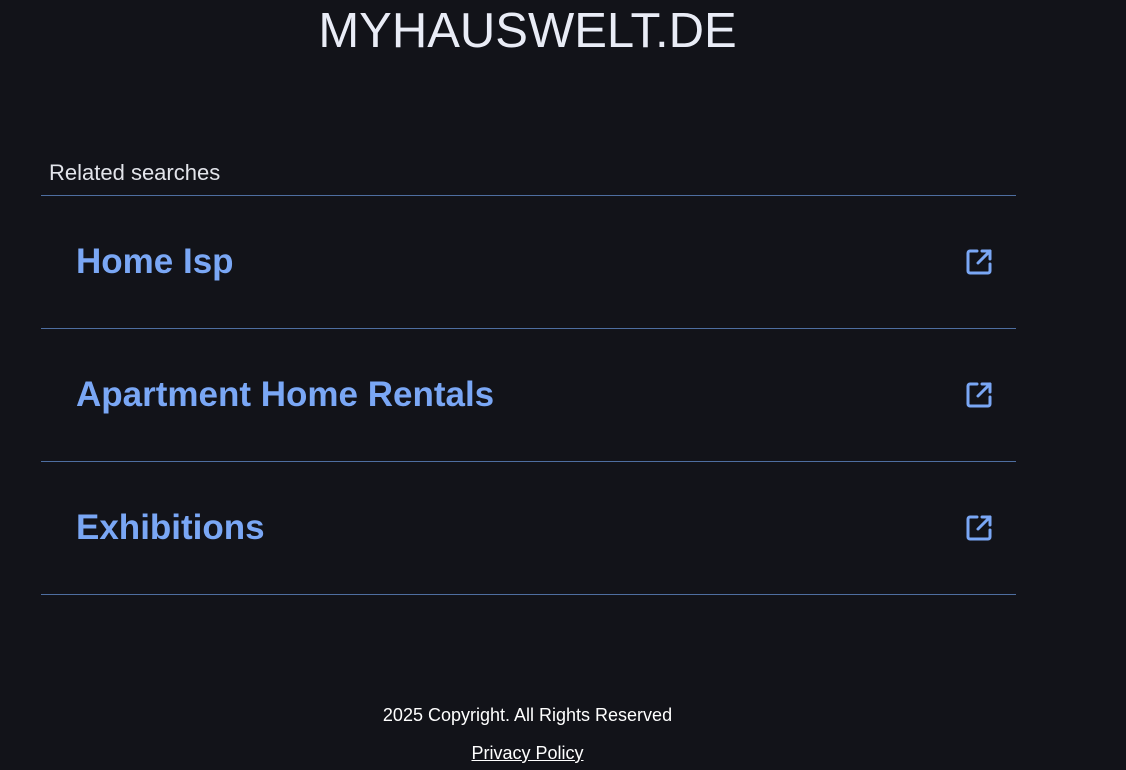 The image size is (1126, 770). Describe the element at coordinates (135, 172) in the screenshot. I see `related-searches-heading: Related searches` at that location.